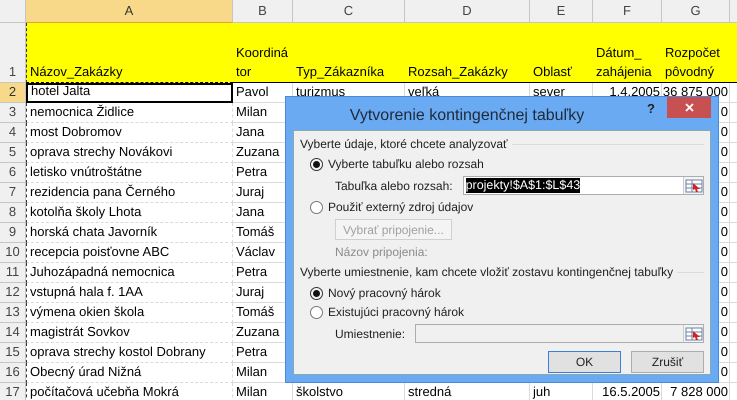  Describe the element at coordinates (349, 11) in the screenshot. I see `column-header: C` at that location.